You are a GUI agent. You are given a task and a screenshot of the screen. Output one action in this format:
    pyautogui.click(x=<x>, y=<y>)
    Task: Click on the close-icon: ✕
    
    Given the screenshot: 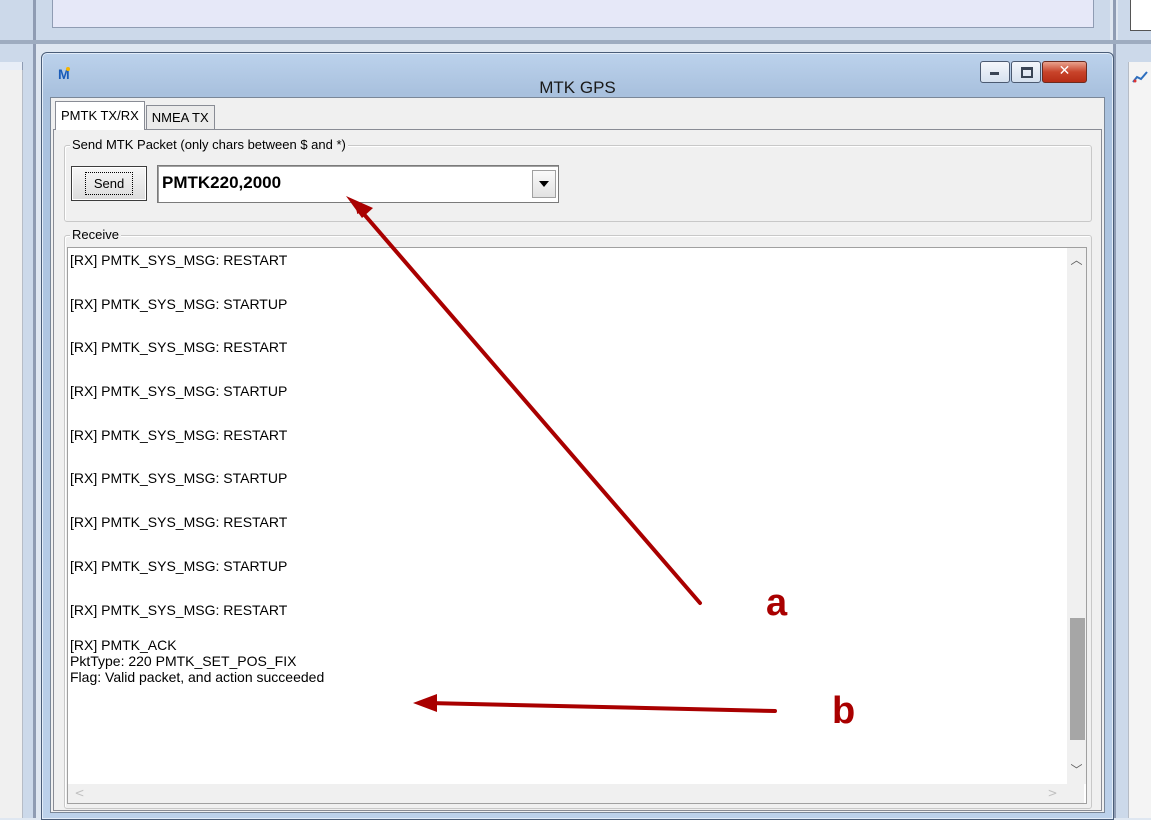 What is the action you would take?
    pyautogui.click(x=1064, y=71)
    